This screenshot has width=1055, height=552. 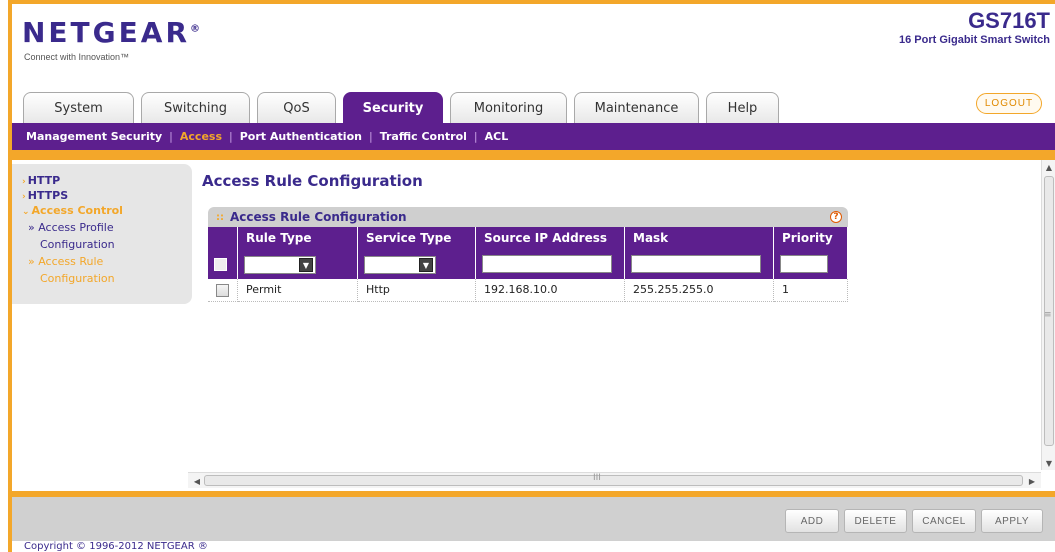 What do you see at coordinates (804, 264) in the screenshot?
I see `priority-input` at bounding box center [804, 264].